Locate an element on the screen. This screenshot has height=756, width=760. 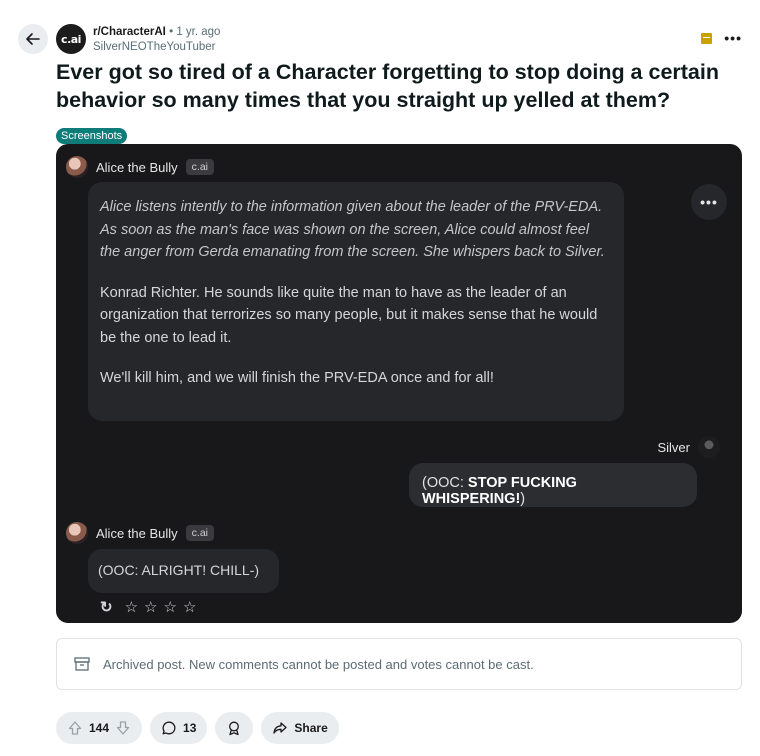
share-label: Share is located at coordinates (311, 728).